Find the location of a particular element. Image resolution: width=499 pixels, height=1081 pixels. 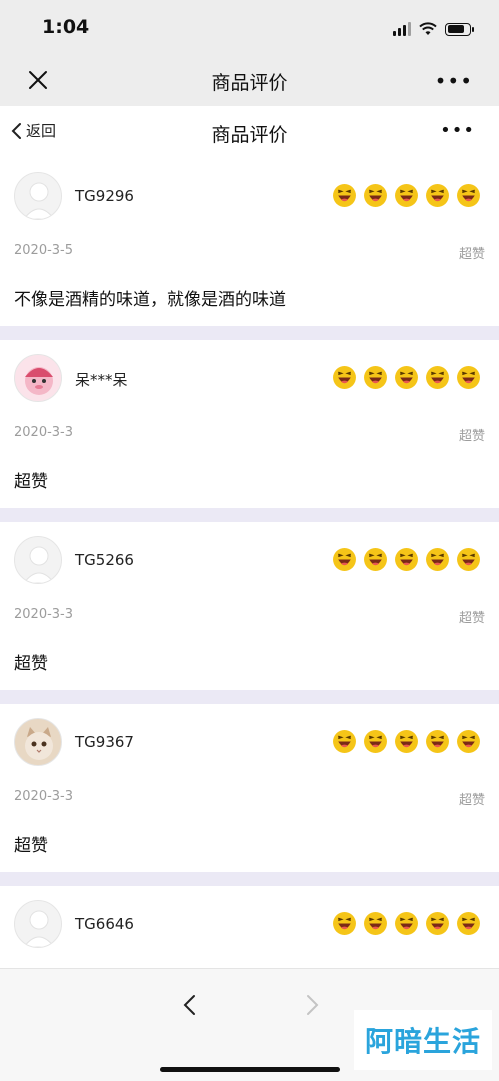

page-header: 返回 商品评价 ••• is located at coordinates (249, 132).